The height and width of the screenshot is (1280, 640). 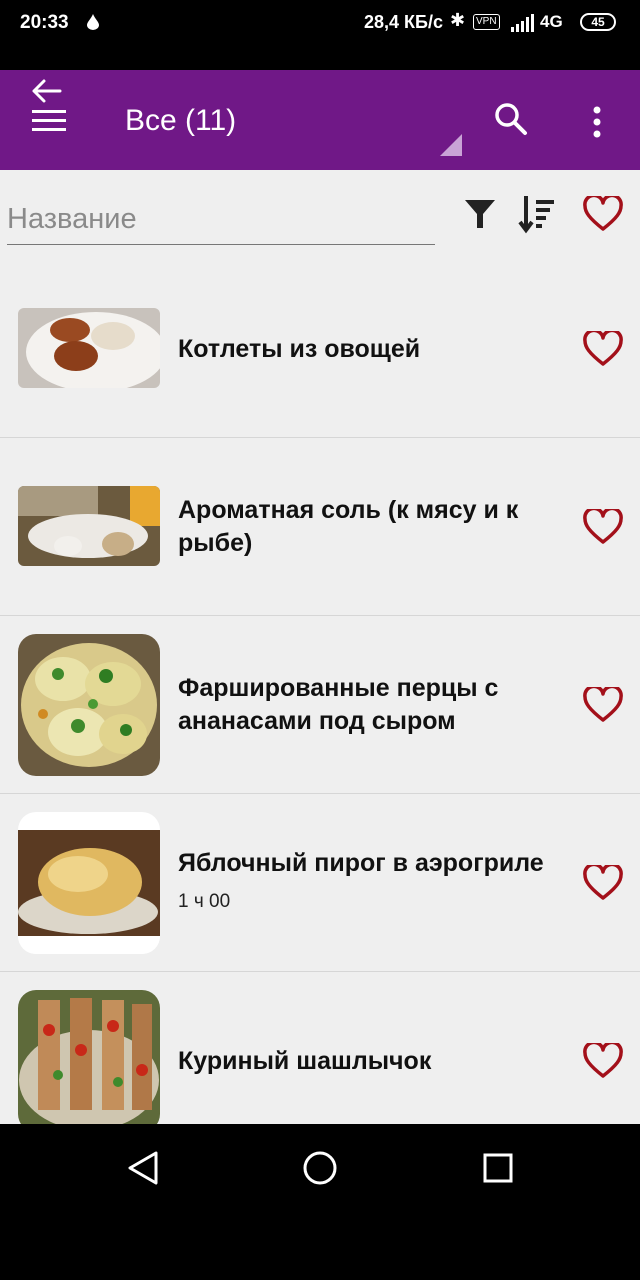 I want to click on recipe-row: Ароматная соль (к мясу и к рыбе), so click(x=320, y=527).